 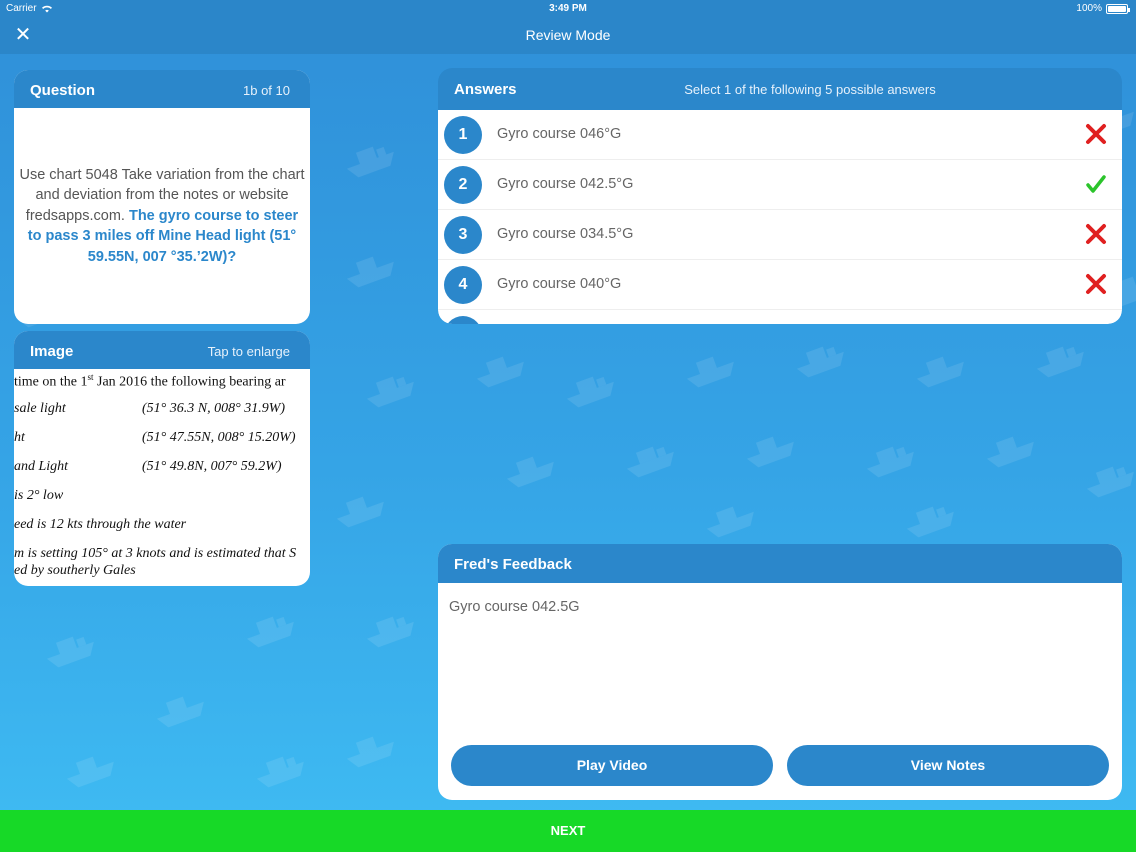 I want to click on tap-to-enlarge-hint: Tap to enlarge, so click(x=249, y=351).